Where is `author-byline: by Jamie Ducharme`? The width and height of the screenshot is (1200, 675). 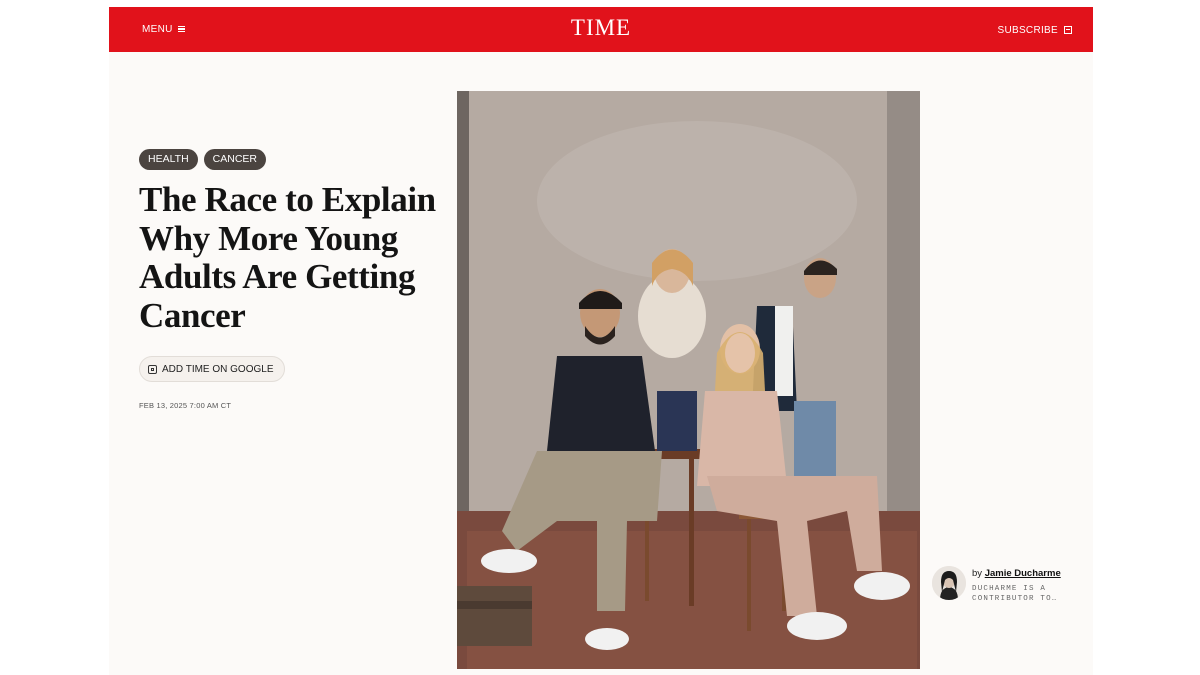
author-byline: by Jamie Ducharme is located at coordinates (1016, 573).